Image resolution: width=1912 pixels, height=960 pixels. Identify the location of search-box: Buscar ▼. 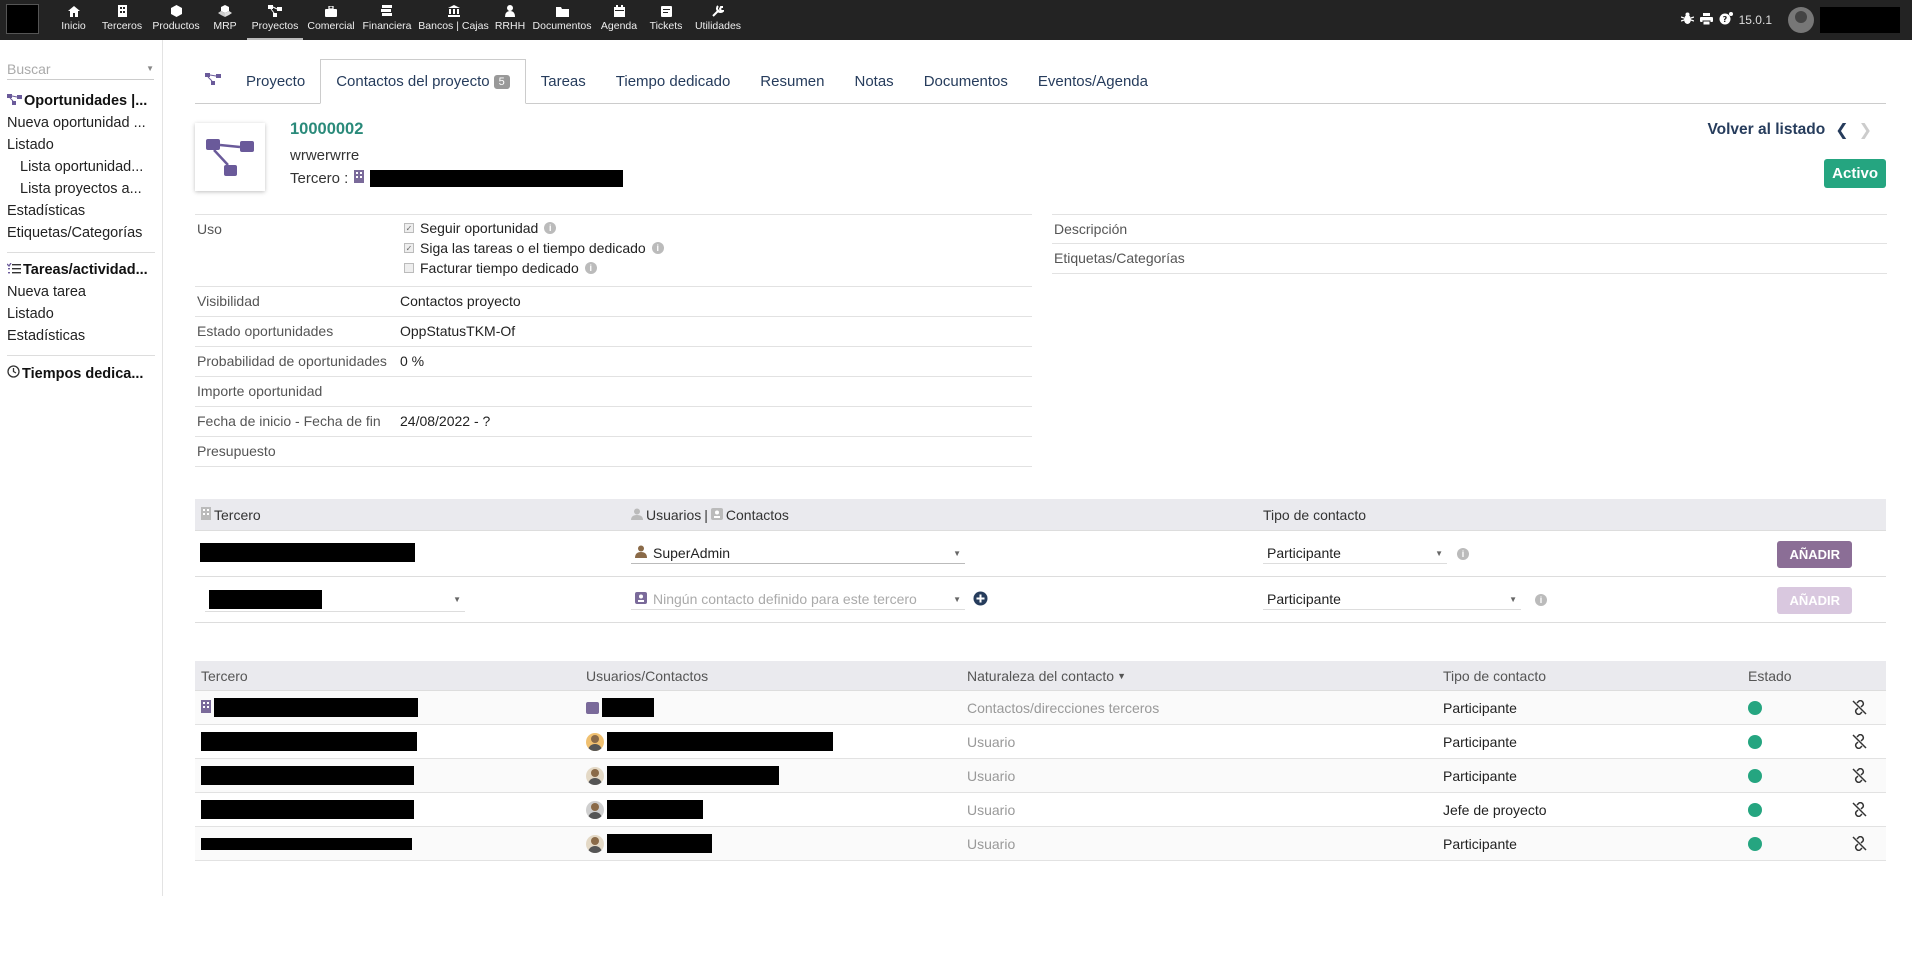
(80, 69).